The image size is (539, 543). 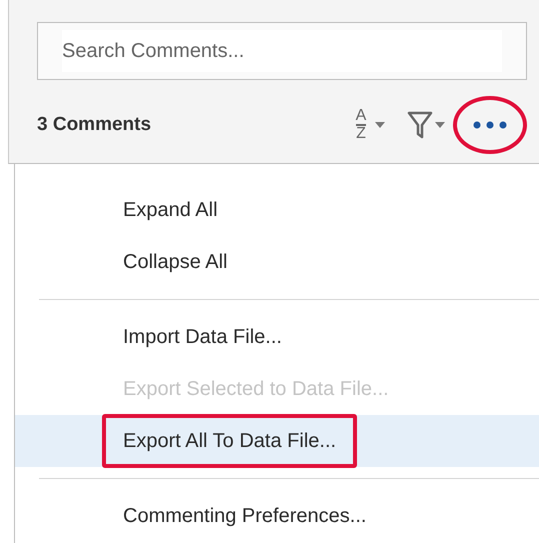 What do you see at coordinates (175, 262) in the screenshot?
I see `menu-item: Collapse All` at bounding box center [175, 262].